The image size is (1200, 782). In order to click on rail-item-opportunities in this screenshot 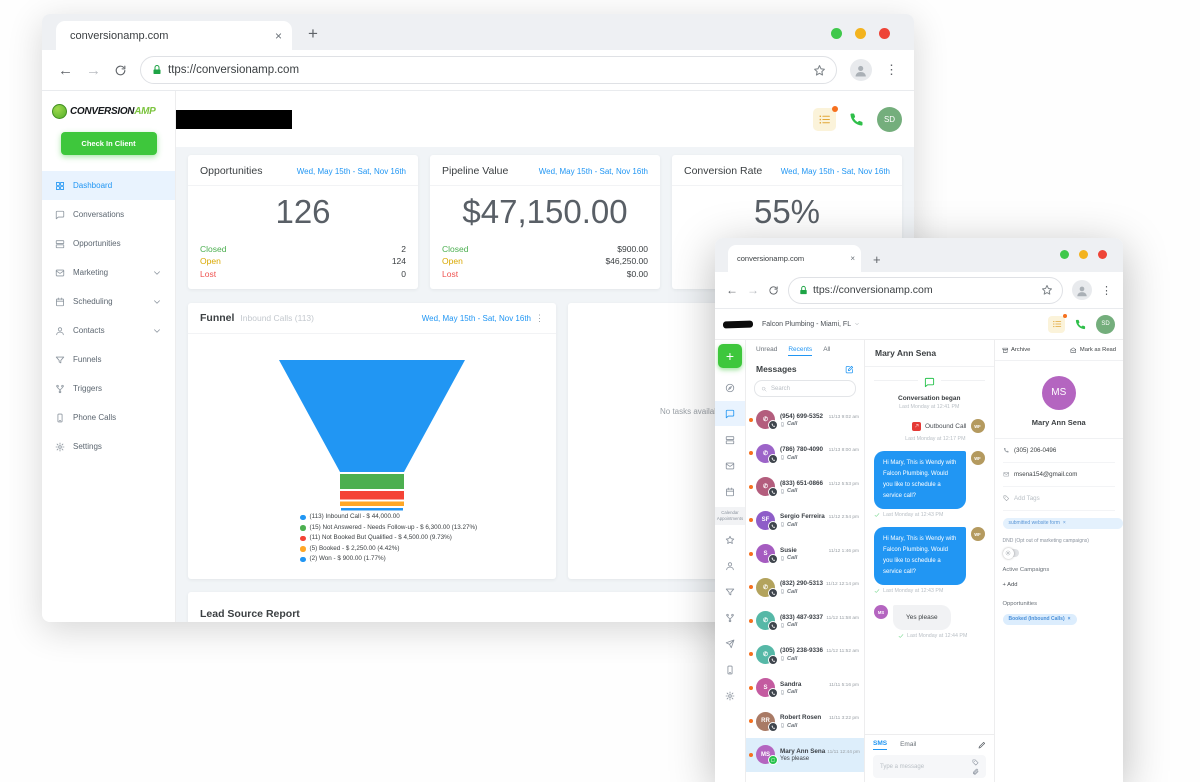, I will do `click(730, 439)`.